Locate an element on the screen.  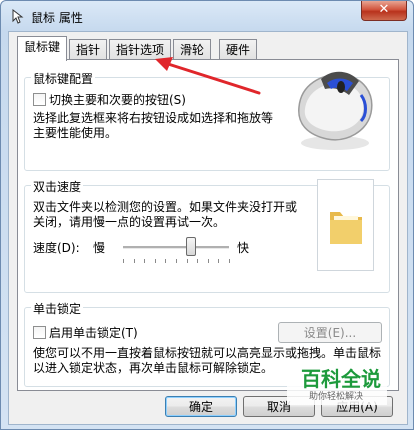
tab-hardware: 硬件 is located at coordinates (238, 49).